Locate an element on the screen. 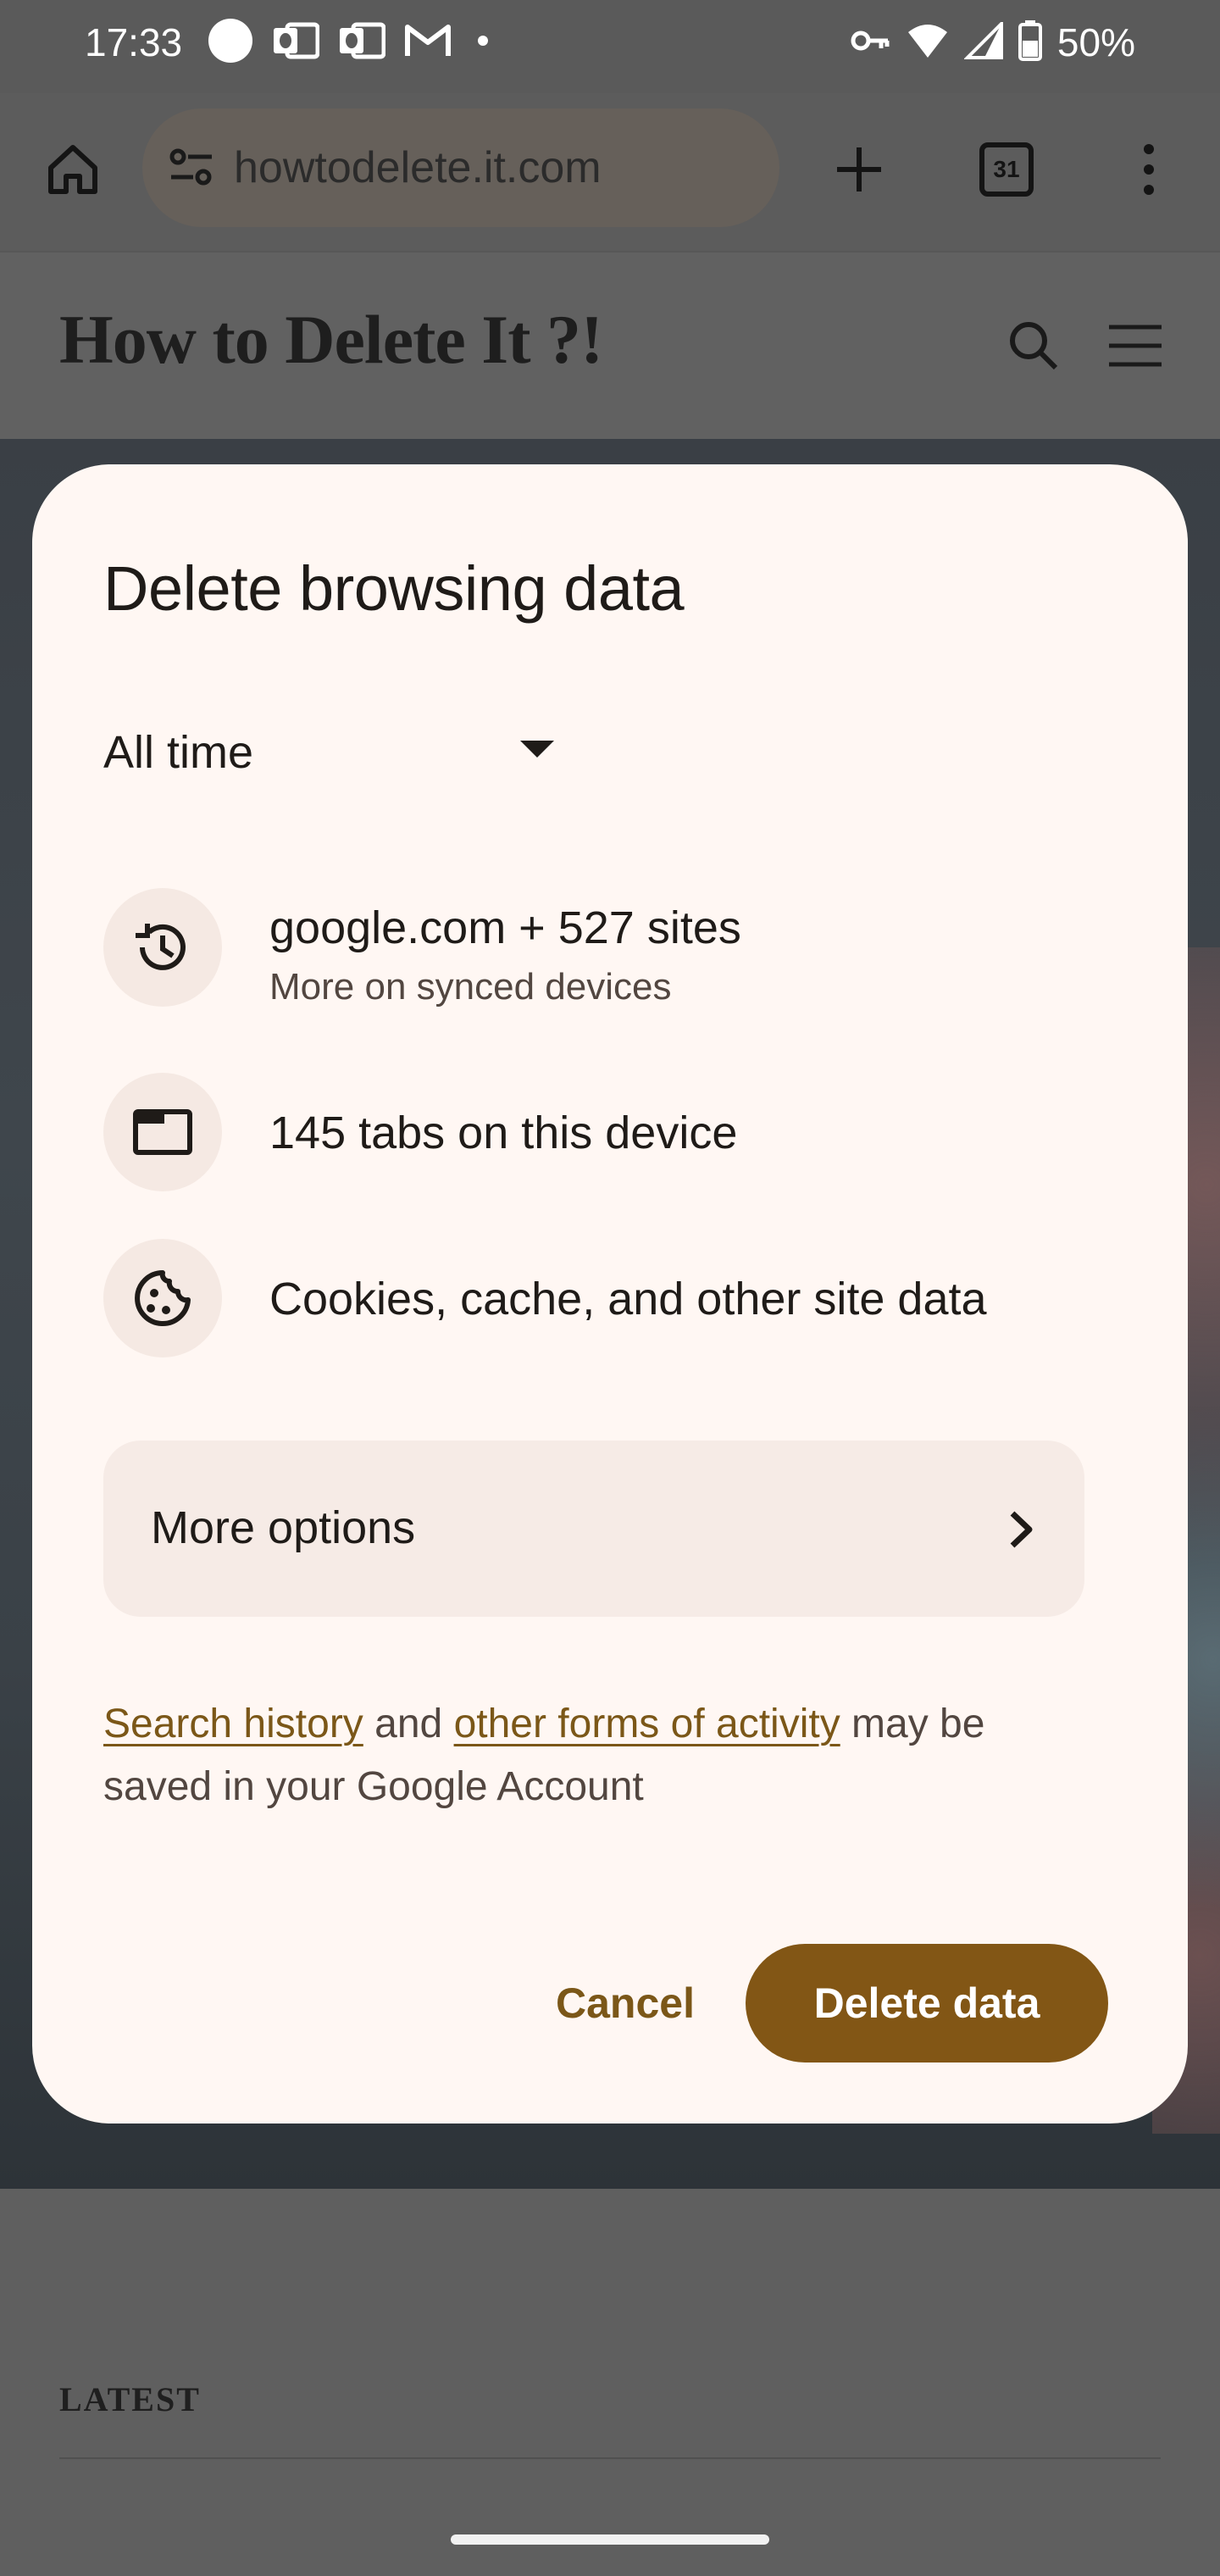  history-item-subtitle: More on synced devices is located at coordinates (470, 987).